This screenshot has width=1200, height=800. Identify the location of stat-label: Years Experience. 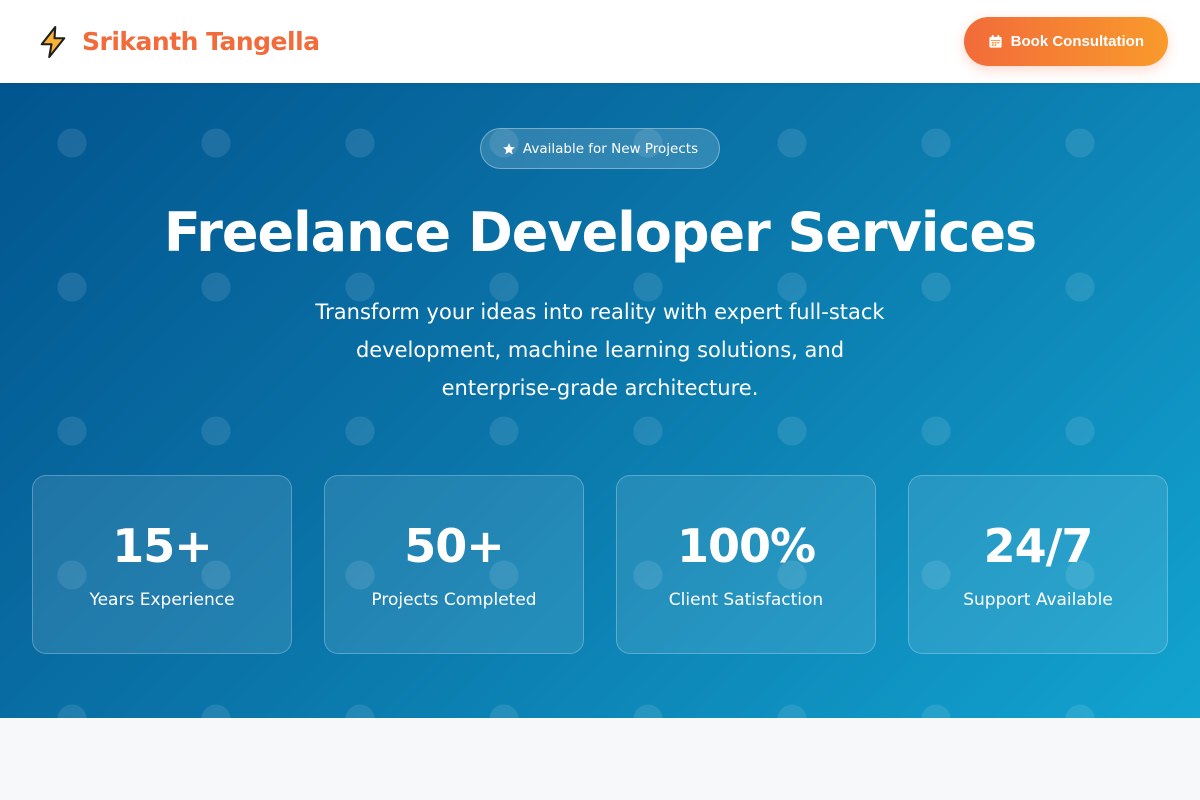
(162, 600).